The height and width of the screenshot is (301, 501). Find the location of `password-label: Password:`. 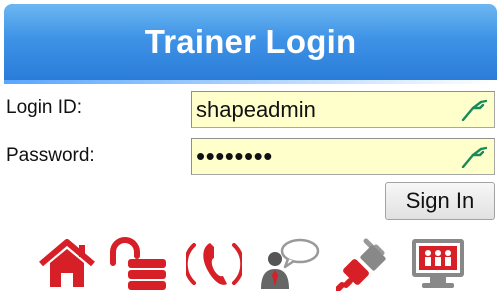

password-label: Password: is located at coordinates (50, 155).